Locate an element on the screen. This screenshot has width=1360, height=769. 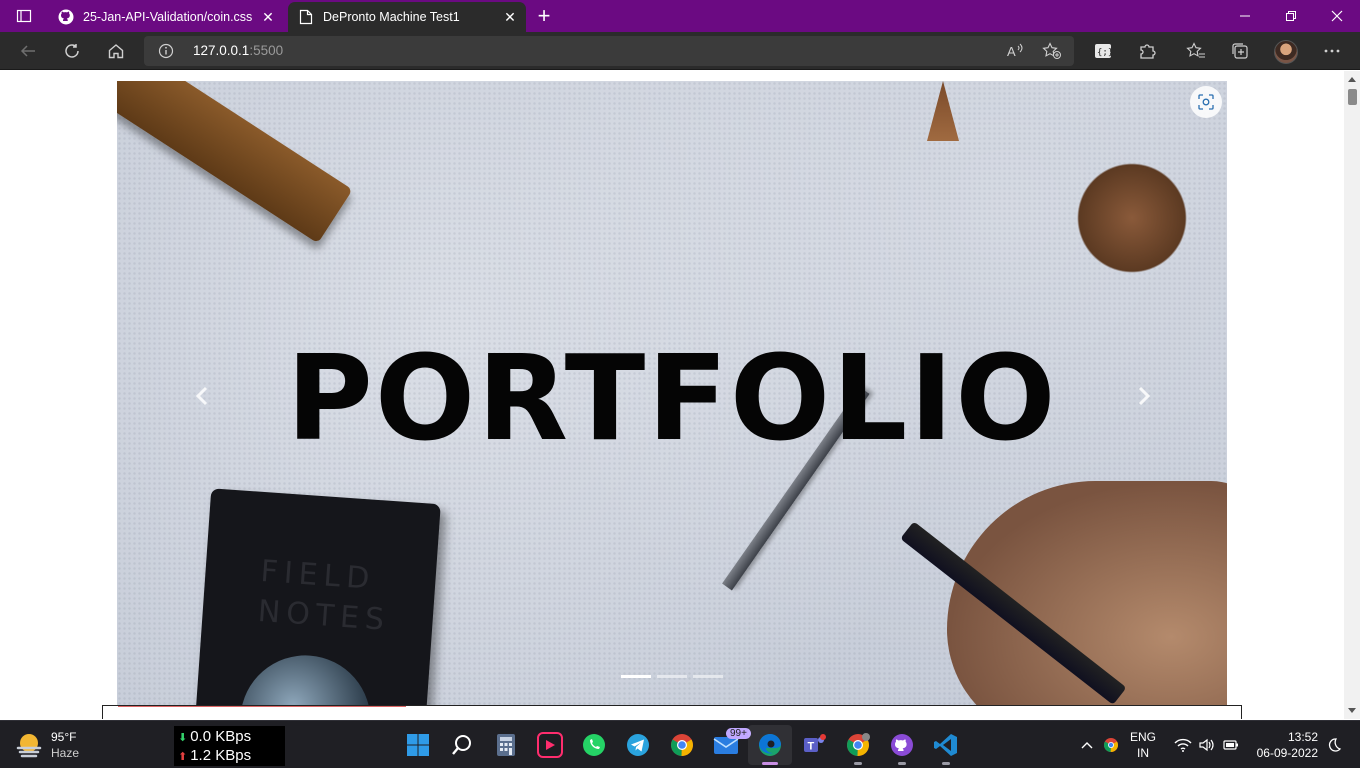
media-player-icon is located at coordinates (550, 745).